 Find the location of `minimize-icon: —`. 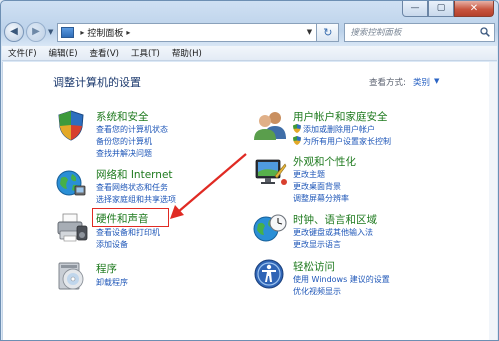

minimize-icon: — is located at coordinates (415, 8).